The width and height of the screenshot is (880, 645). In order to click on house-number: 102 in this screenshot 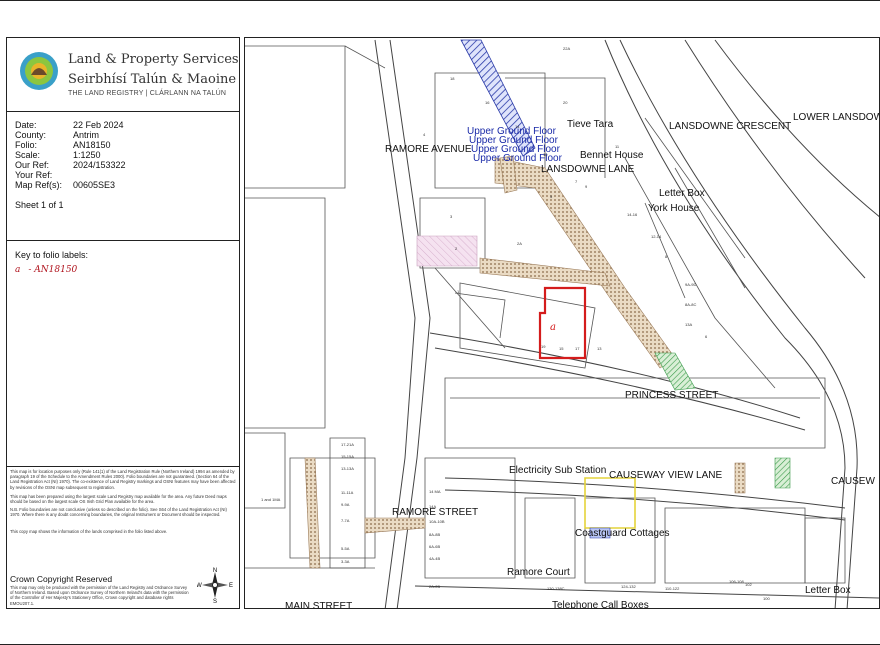, I will do `click(748, 584)`.